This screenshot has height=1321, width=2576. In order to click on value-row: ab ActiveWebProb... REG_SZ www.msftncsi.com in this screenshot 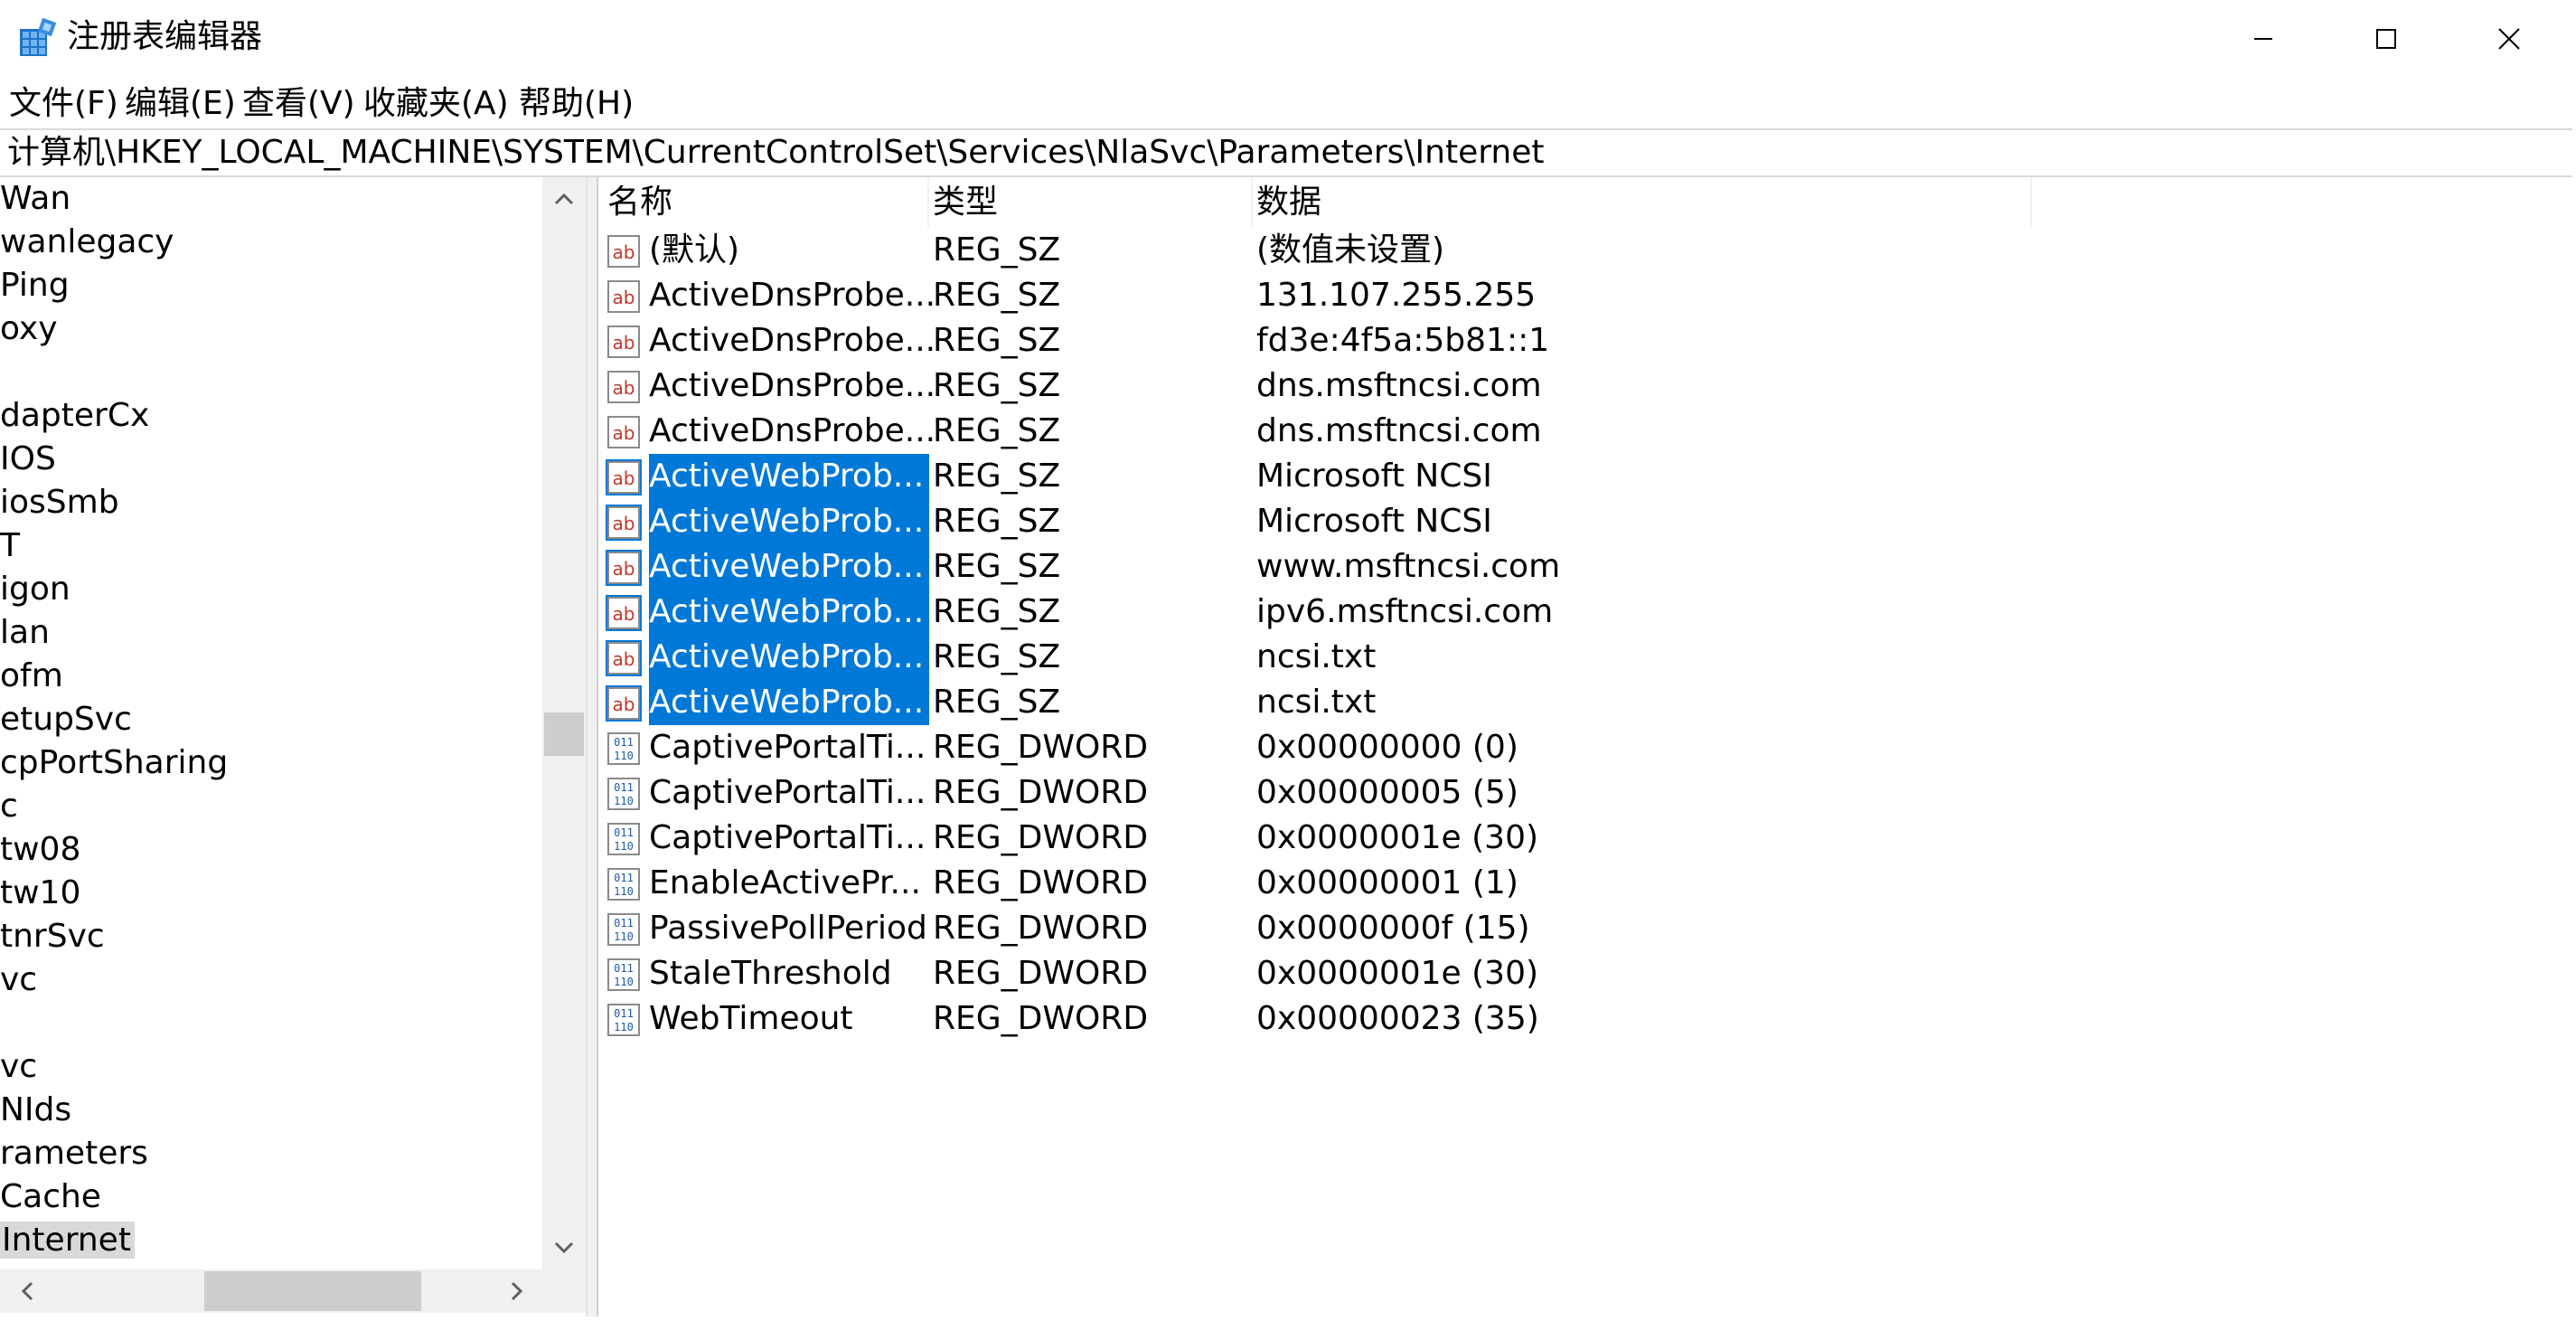, I will do `click(1141, 567)`.